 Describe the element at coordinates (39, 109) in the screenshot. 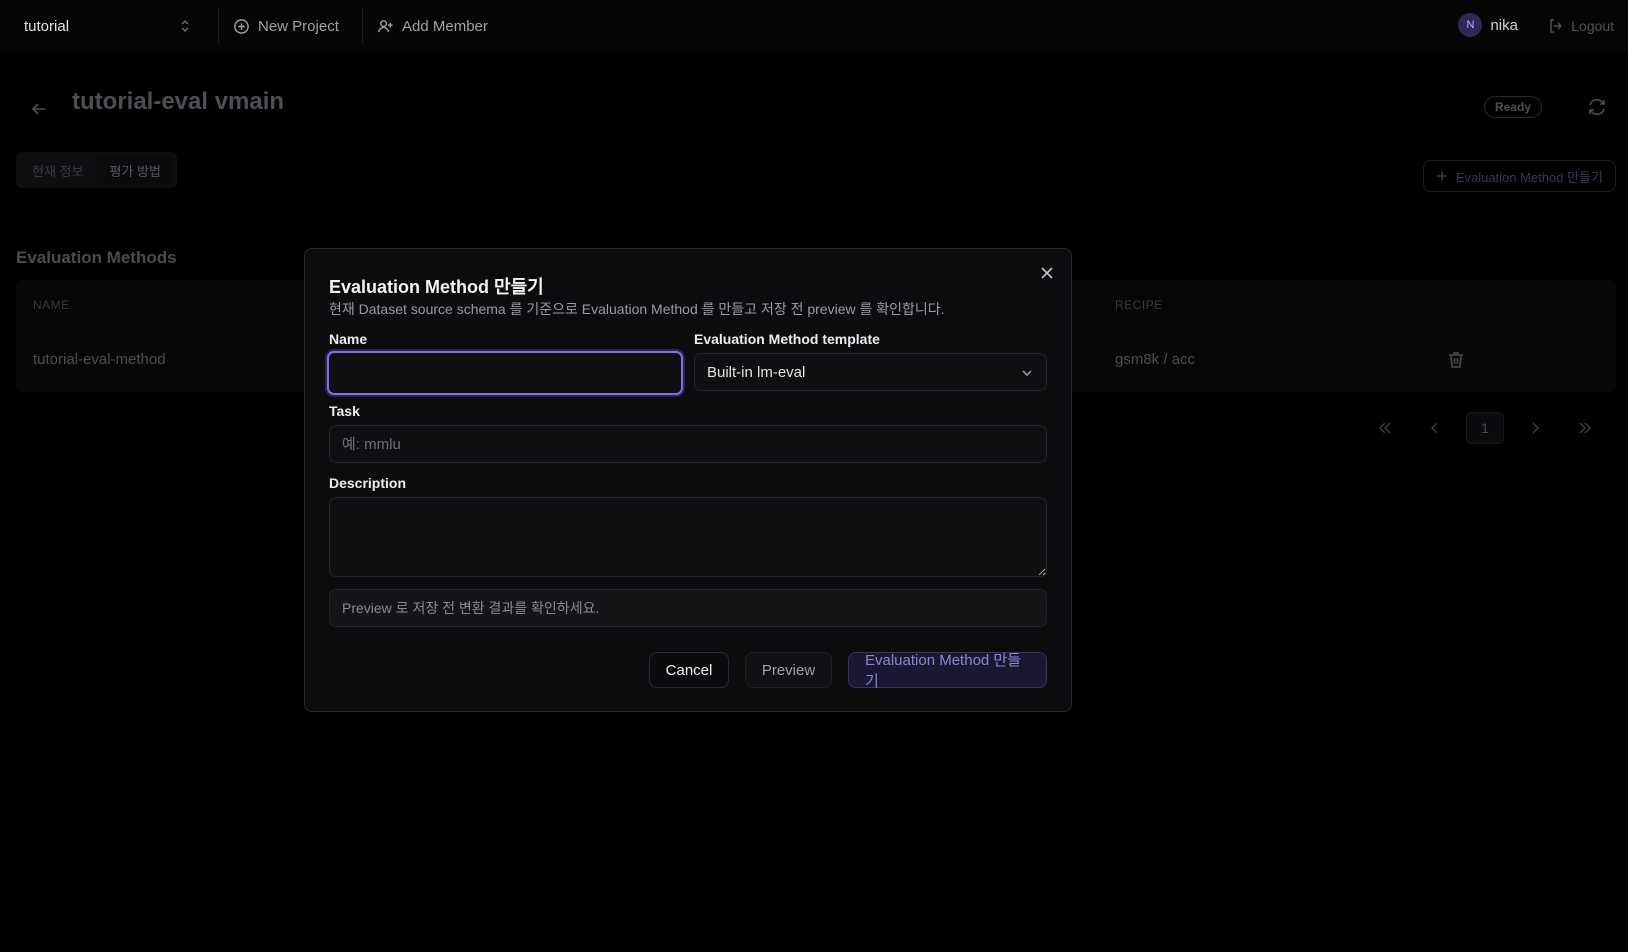

I see `arrow-left-icon` at that location.